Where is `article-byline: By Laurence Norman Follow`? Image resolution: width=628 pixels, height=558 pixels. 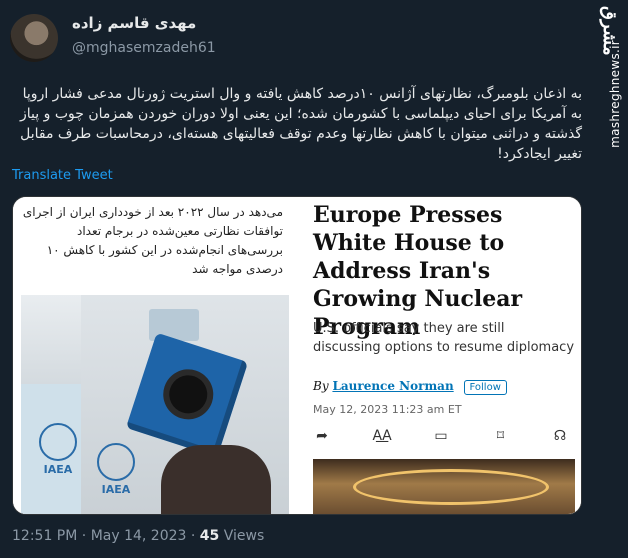 article-byline: By Laurence Norman Follow is located at coordinates (410, 387).